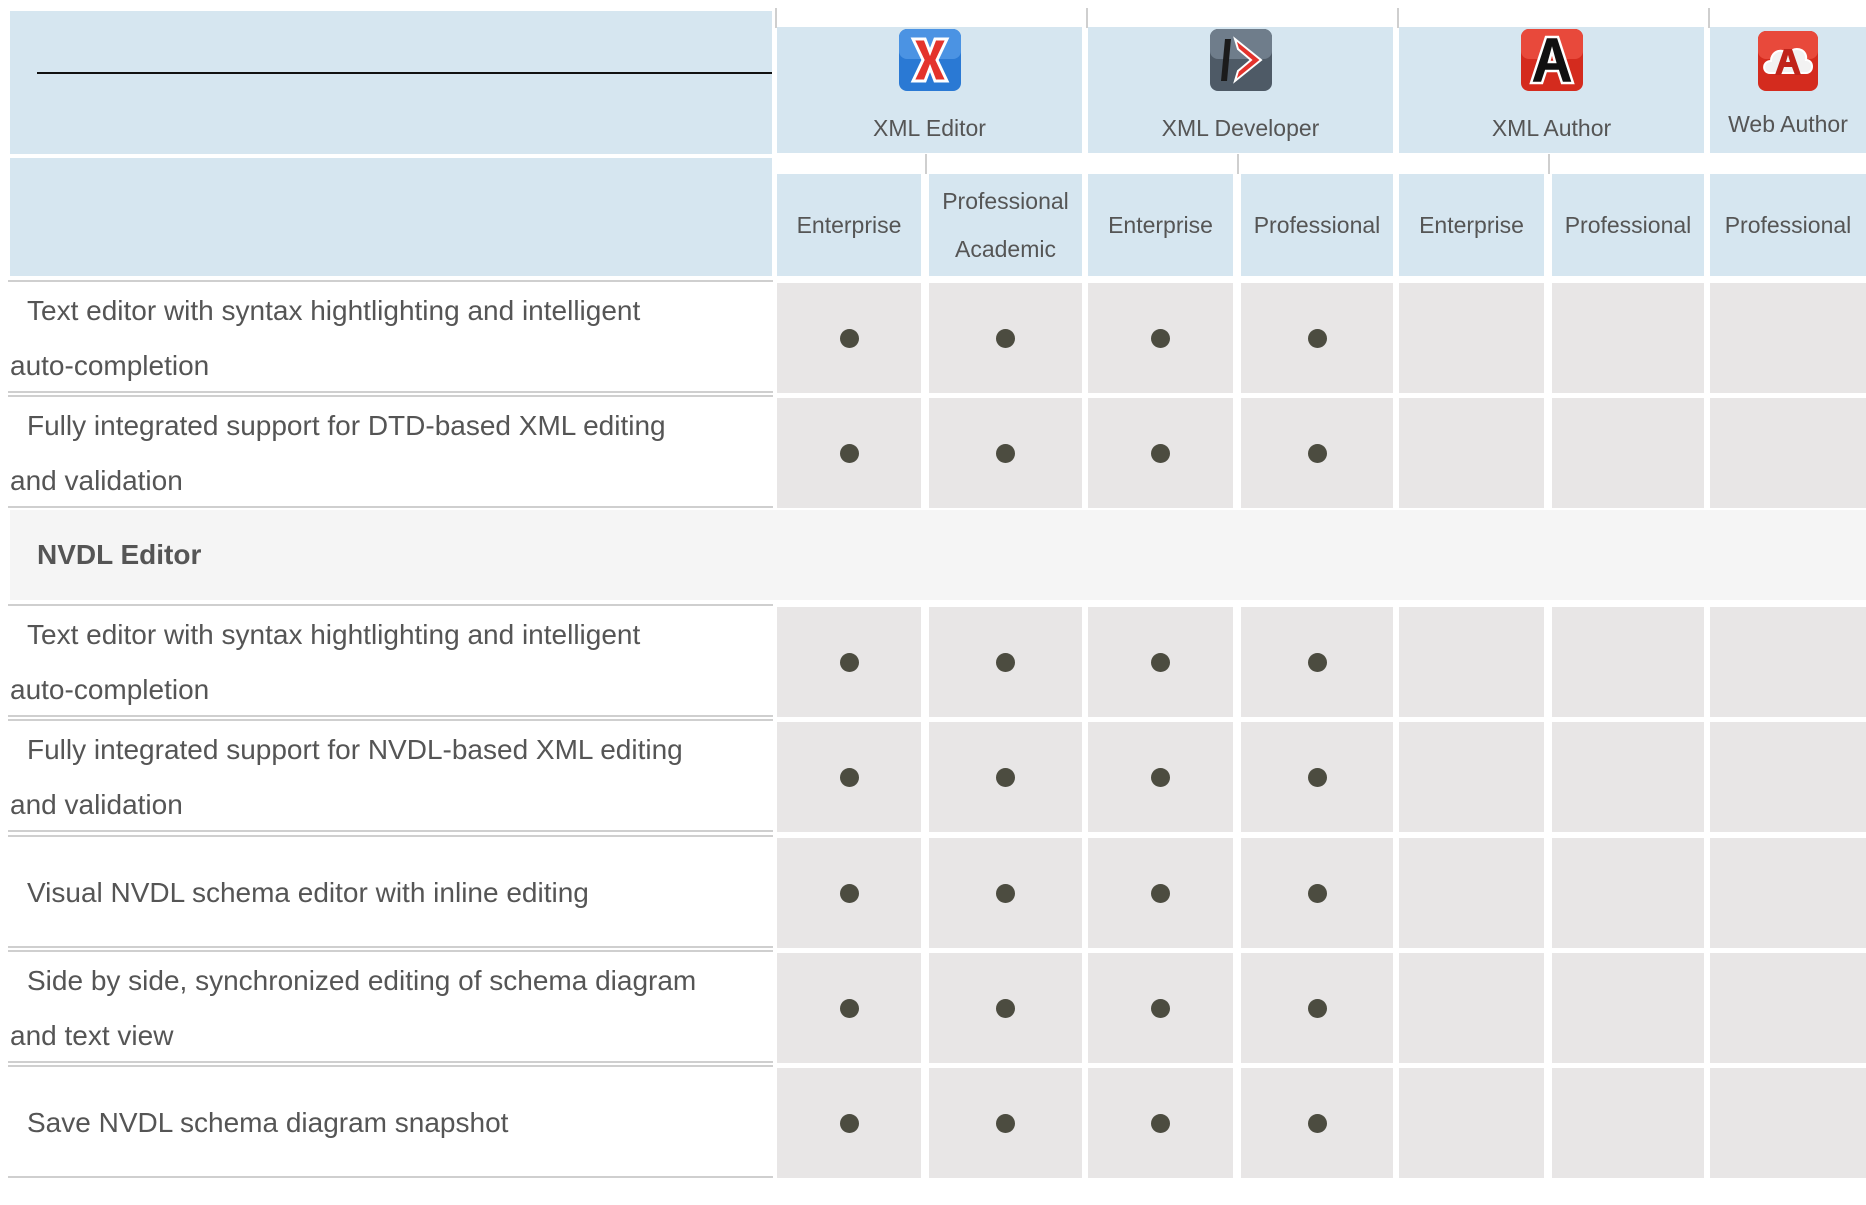  I want to click on xml-developer-icon, so click(1241, 60).